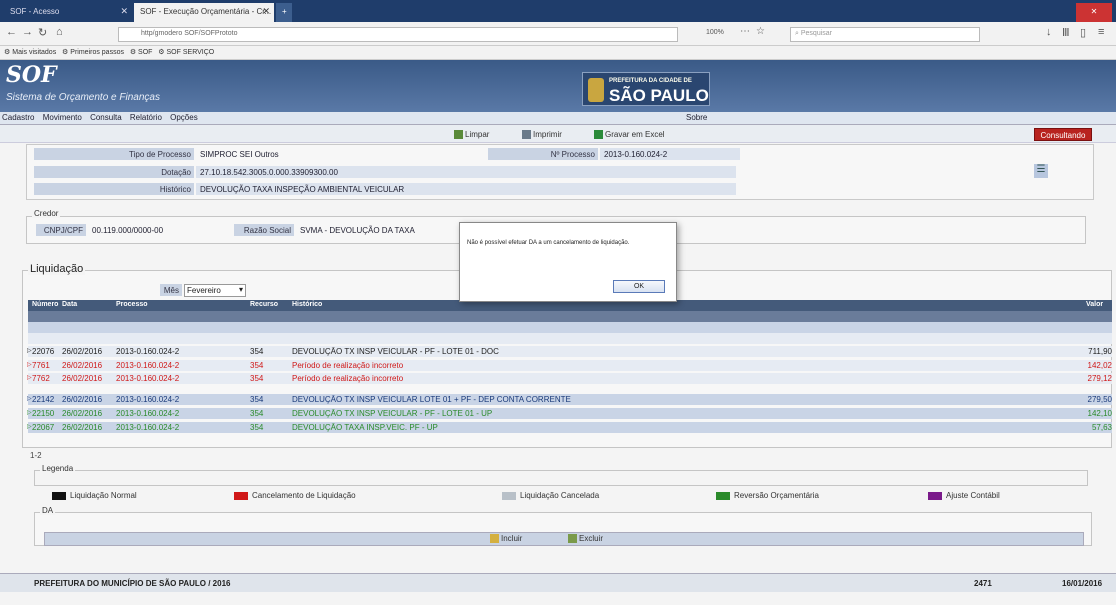  I want to click on tipo-processo-options: SIMPROC SEI Outros, so click(336, 154).